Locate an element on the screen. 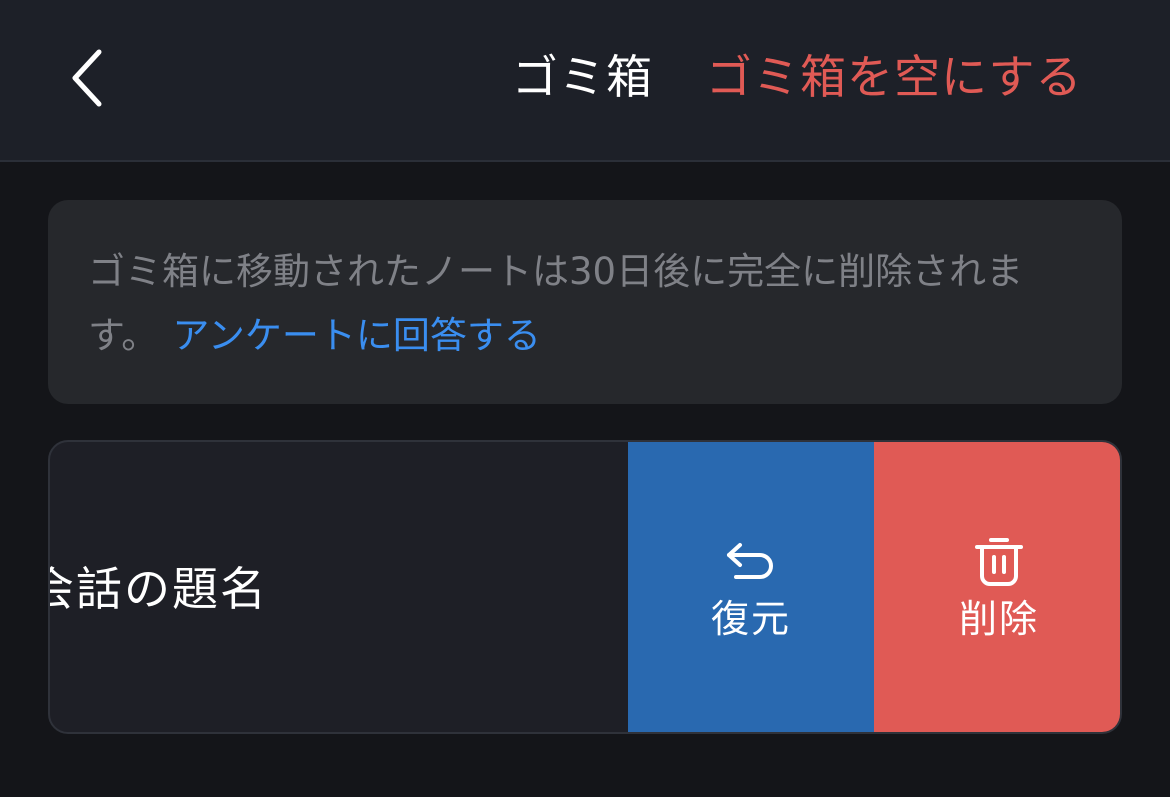 Image resolution: width=1170 pixels, height=797 pixels. page-title: ゴミ箱 is located at coordinates (582, 77).